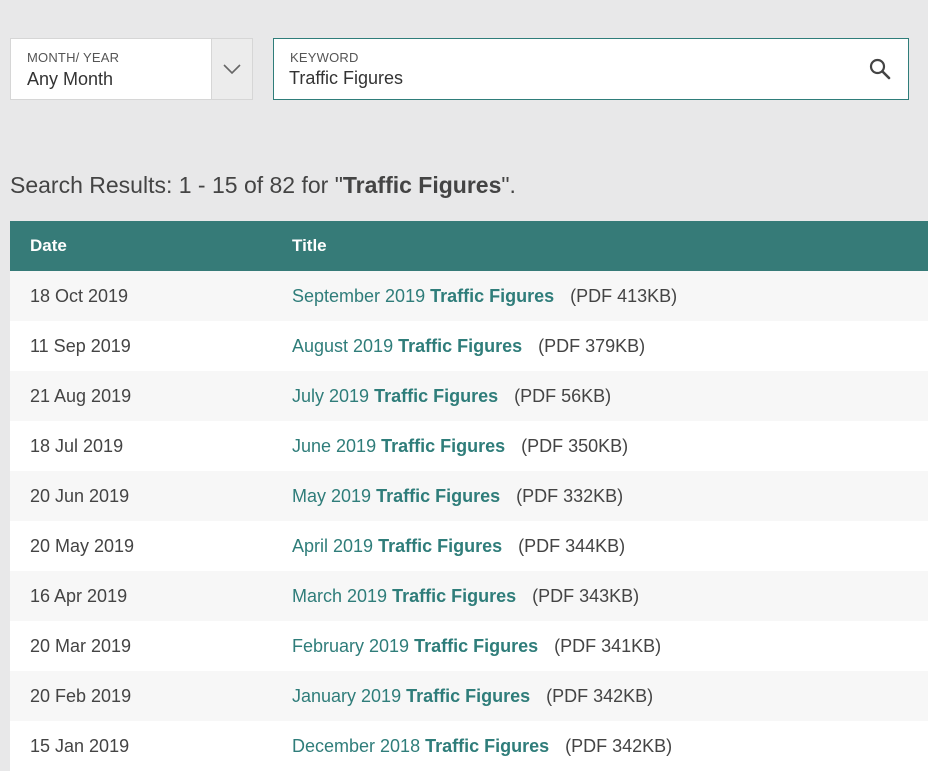  I want to click on document-link: January 2019 Traffic Figures, so click(411, 696).